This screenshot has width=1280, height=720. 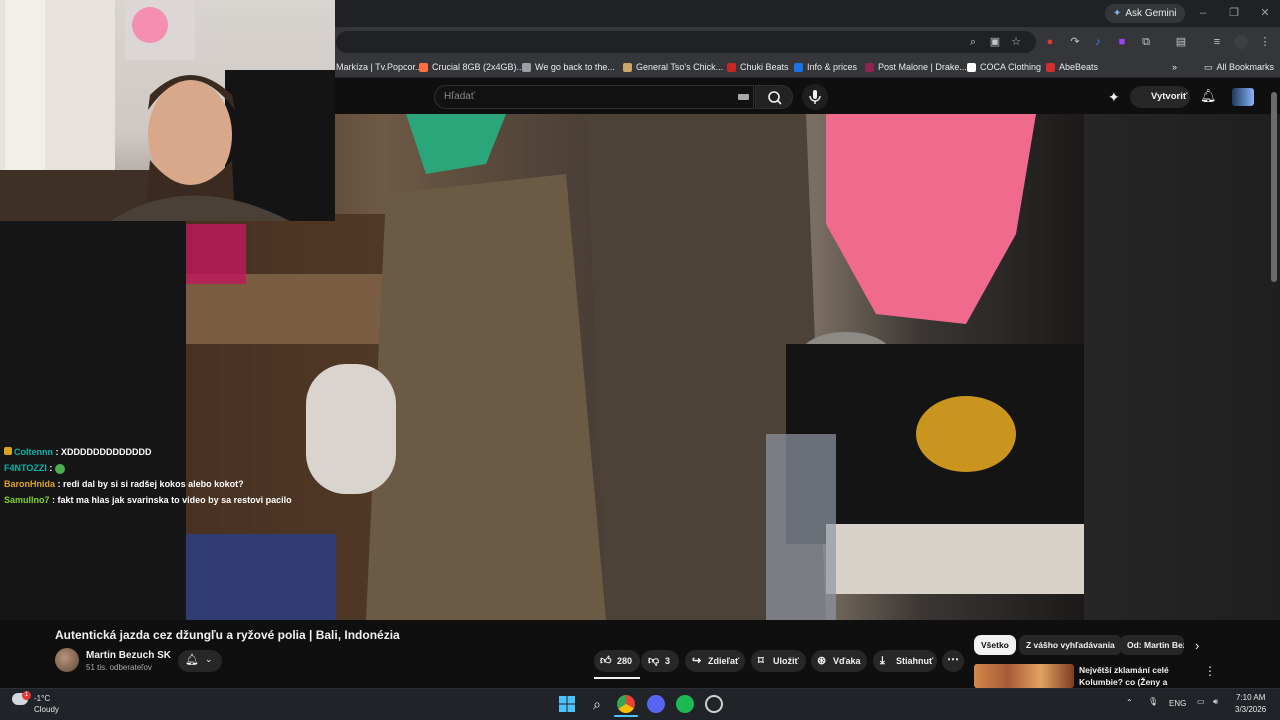 I want to click on thanks-label: Vďaka, so click(x=847, y=661).